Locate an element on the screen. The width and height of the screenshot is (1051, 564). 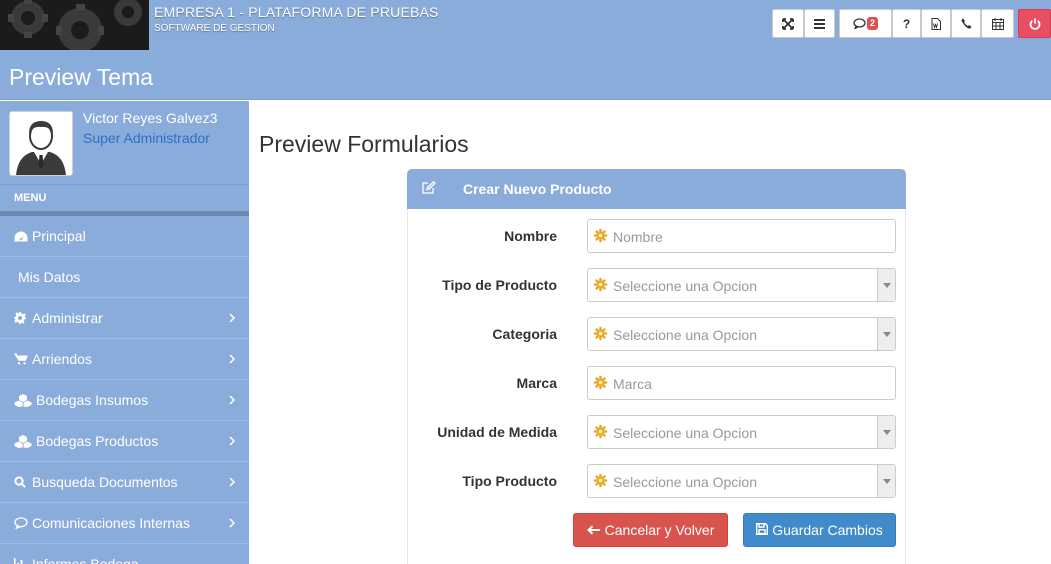
form-row-tipo-producto: Tipo Producto Seleccione una Opcion is located at coordinates (656, 481).